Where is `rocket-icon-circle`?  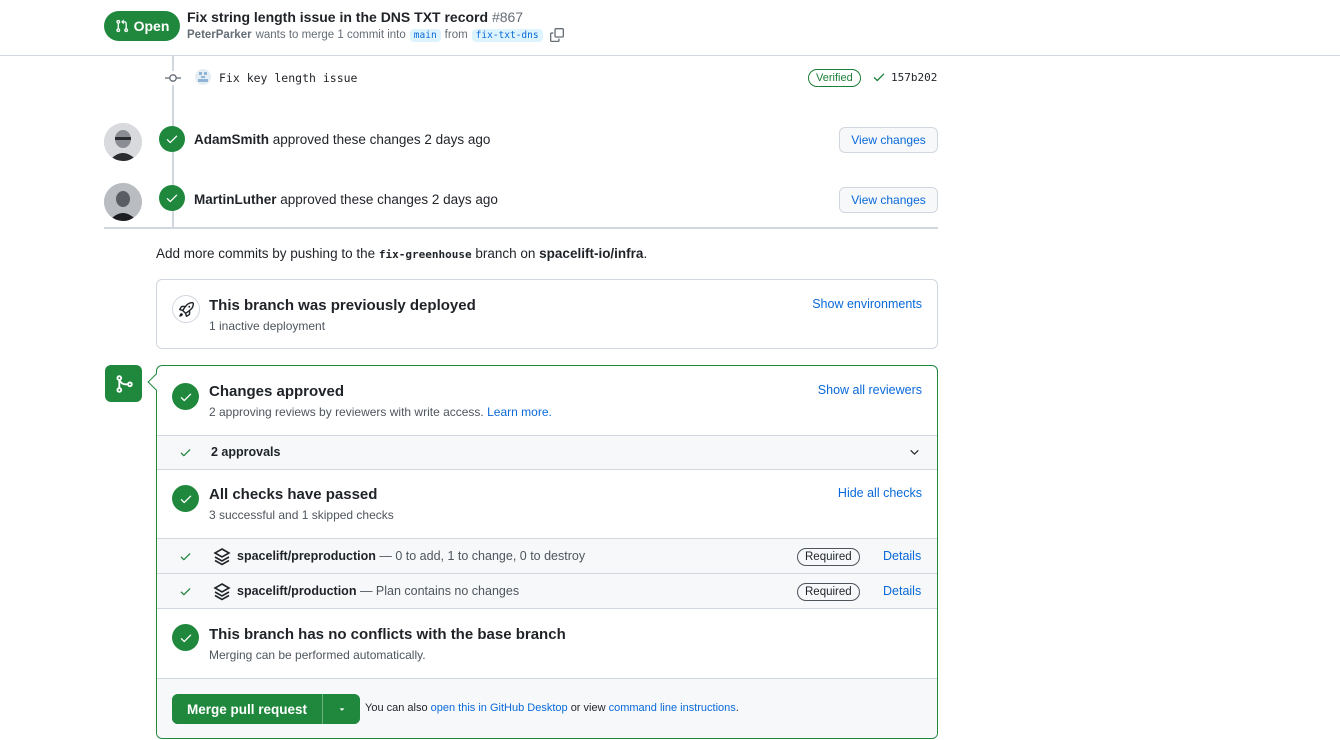
rocket-icon-circle is located at coordinates (186, 309).